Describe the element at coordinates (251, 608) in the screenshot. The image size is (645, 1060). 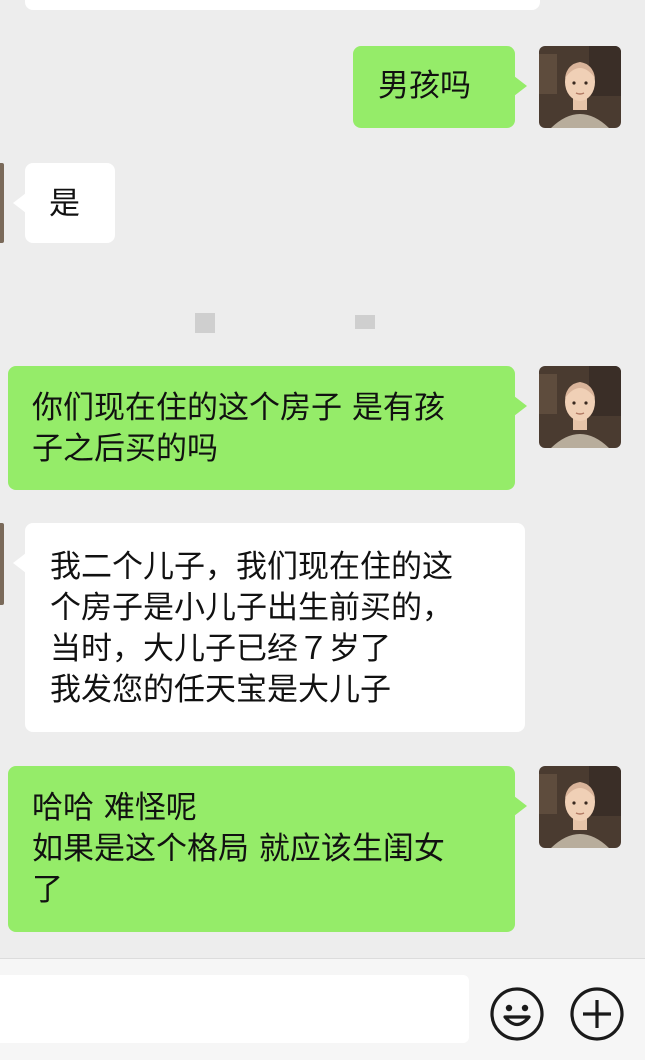
I see `message-text-line: 个房子是小儿子出生前买的，` at that location.